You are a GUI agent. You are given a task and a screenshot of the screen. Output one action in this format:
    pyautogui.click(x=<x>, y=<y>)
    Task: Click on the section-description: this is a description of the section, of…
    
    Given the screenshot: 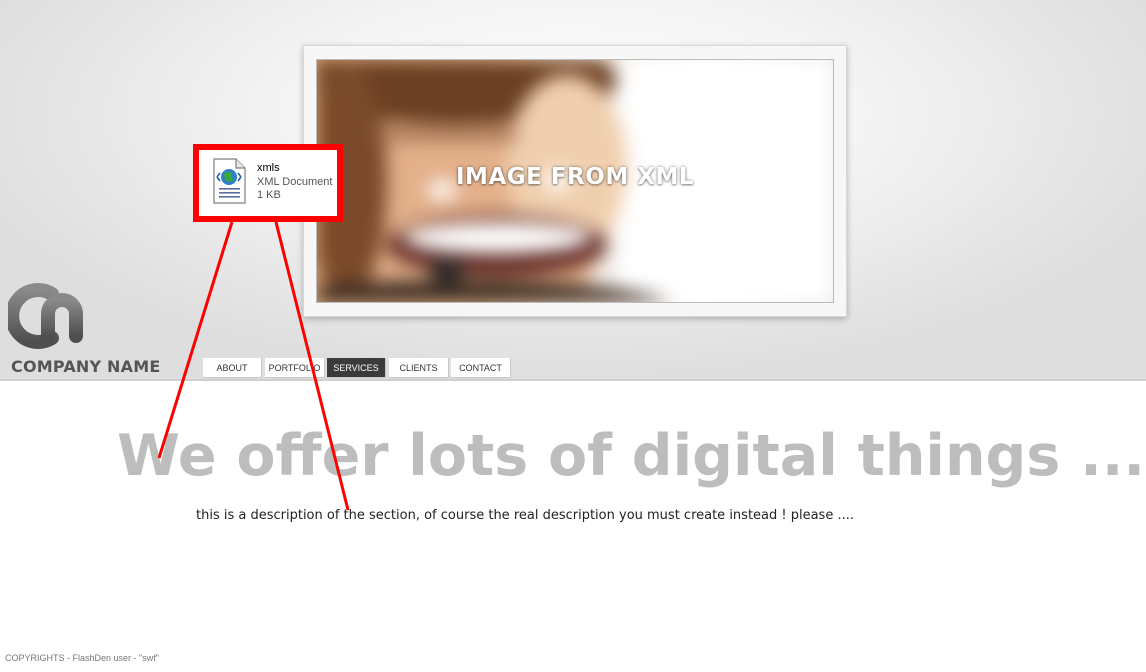 What is the action you would take?
    pyautogui.click(x=525, y=515)
    